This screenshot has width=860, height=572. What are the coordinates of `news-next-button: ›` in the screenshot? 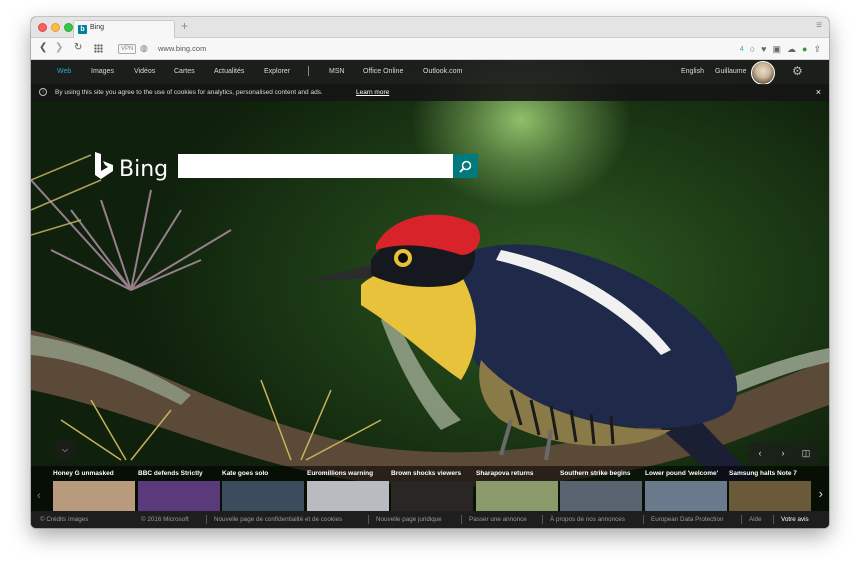 It's located at (821, 493).